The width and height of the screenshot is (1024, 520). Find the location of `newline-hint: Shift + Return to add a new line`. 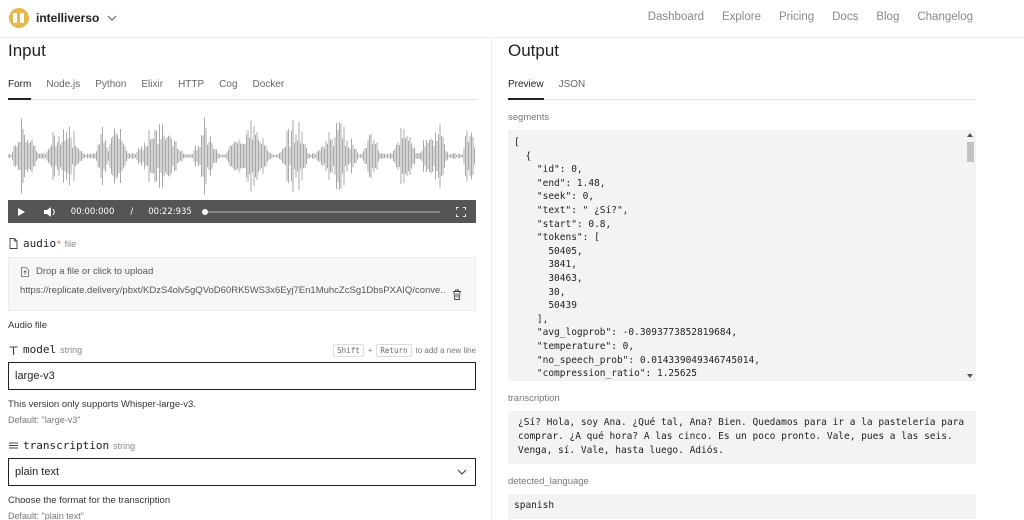

newline-hint: Shift + Return to add a new line is located at coordinates (404, 350).